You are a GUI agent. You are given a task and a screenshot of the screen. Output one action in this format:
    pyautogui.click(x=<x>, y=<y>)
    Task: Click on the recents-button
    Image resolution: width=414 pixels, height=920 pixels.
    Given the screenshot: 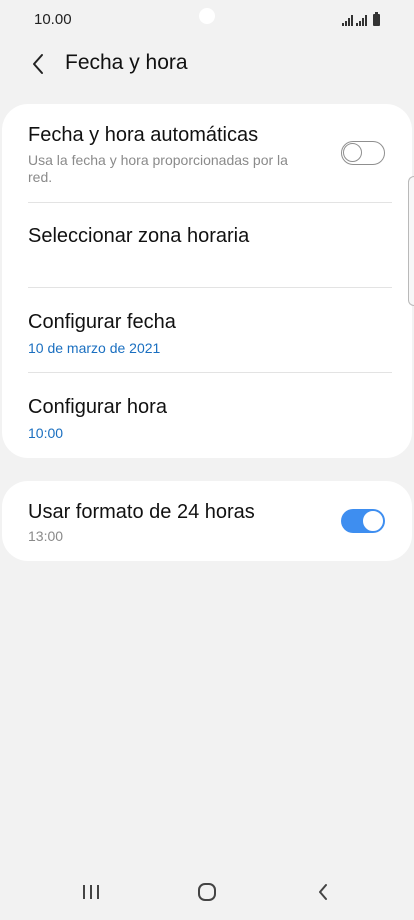 What is the action you would take?
    pyautogui.click(x=91, y=892)
    